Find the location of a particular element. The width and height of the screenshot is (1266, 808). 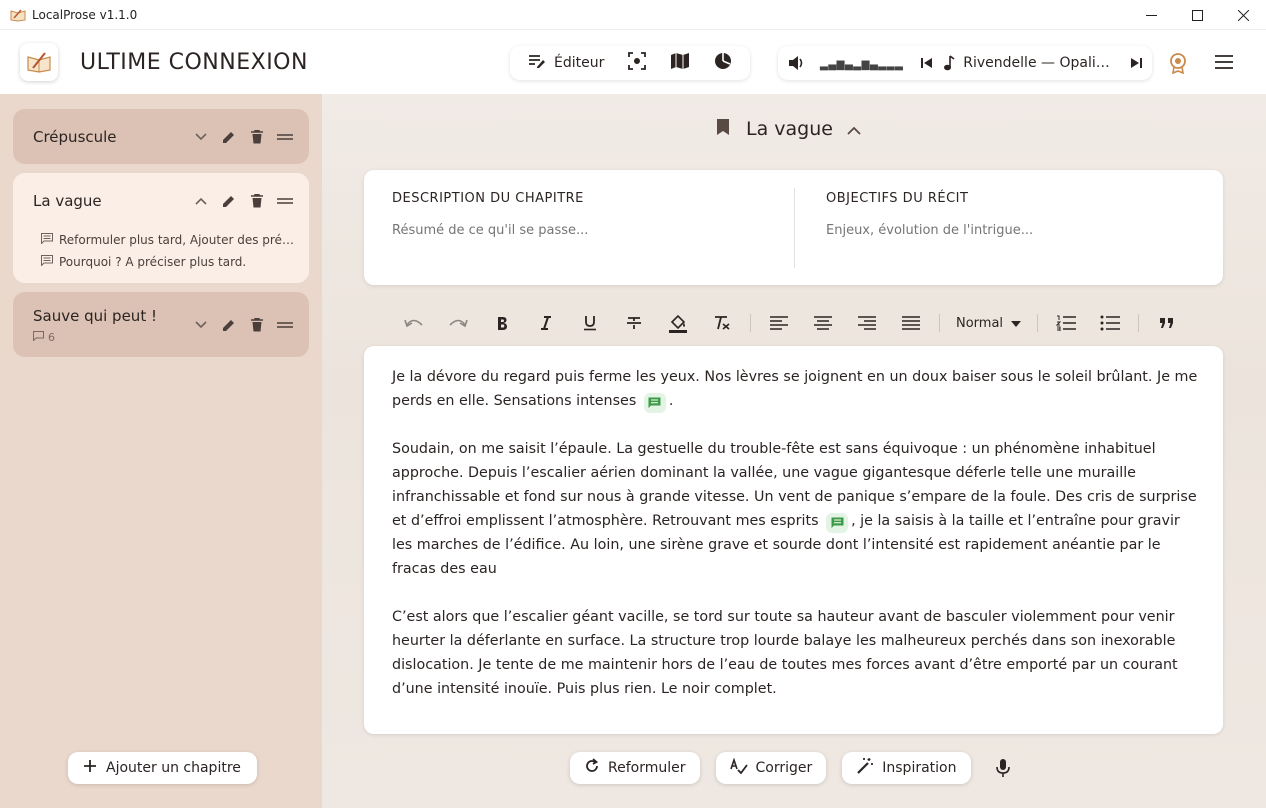

window-title: LocalProse v1.1.0 is located at coordinates (85, 14).